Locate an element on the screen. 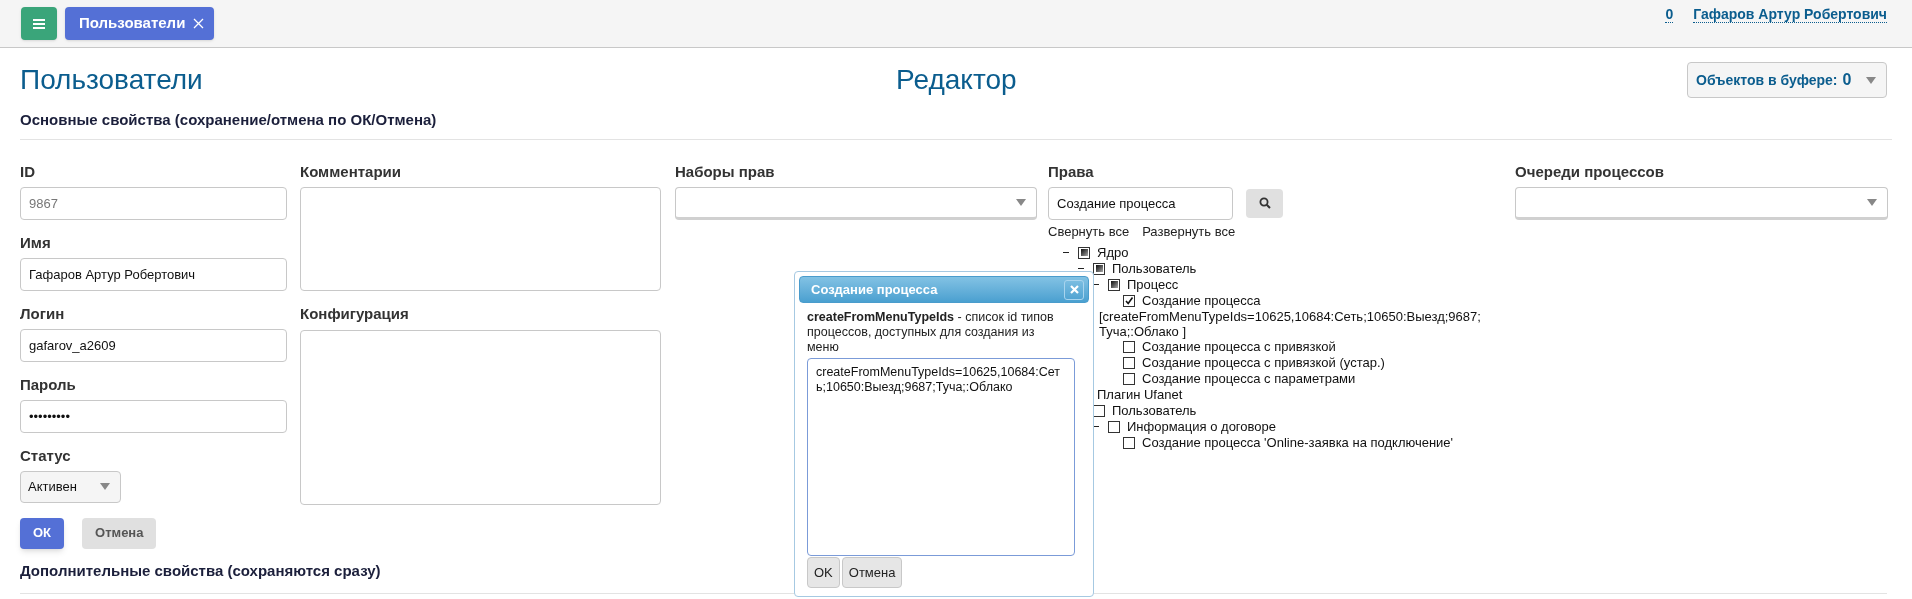 Image resolution: width=1912 pixels, height=599 pixels. field-label: Конфигурация is located at coordinates (355, 313).